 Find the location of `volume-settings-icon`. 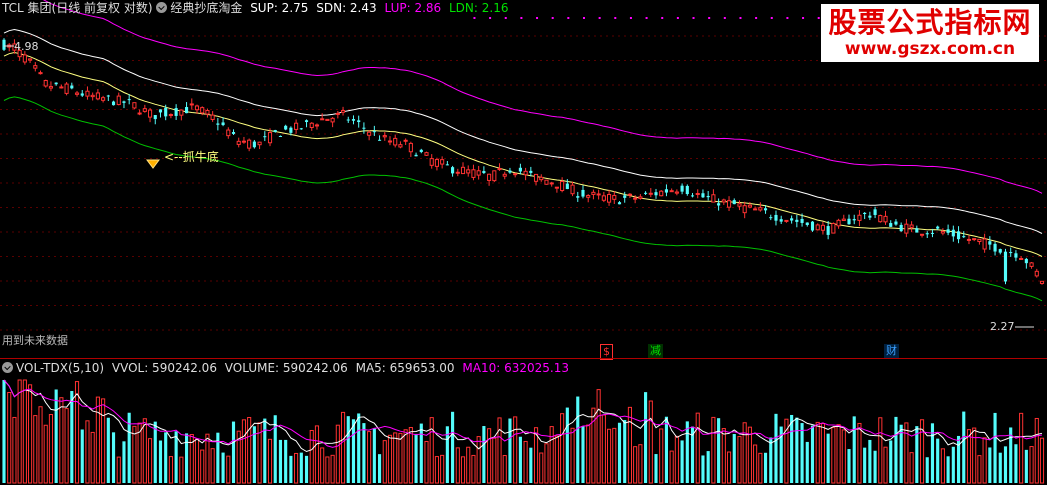

volume-settings-icon is located at coordinates (7, 367).